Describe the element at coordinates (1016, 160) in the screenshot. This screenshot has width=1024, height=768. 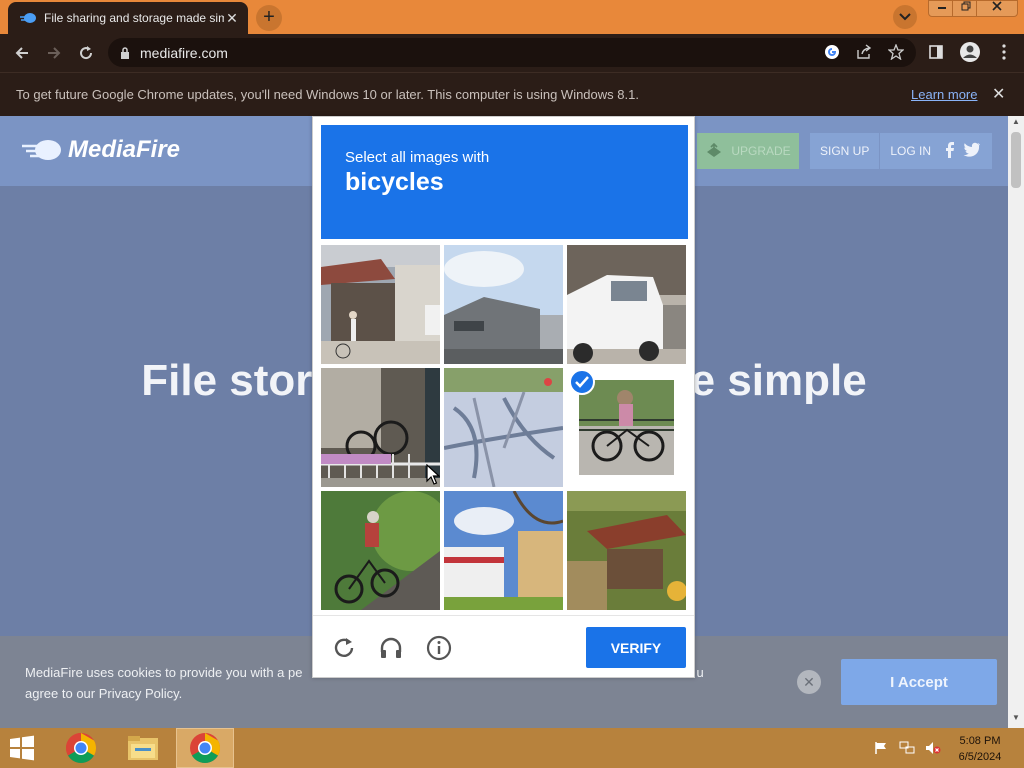
I see `scrollbar-thumb` at that location.